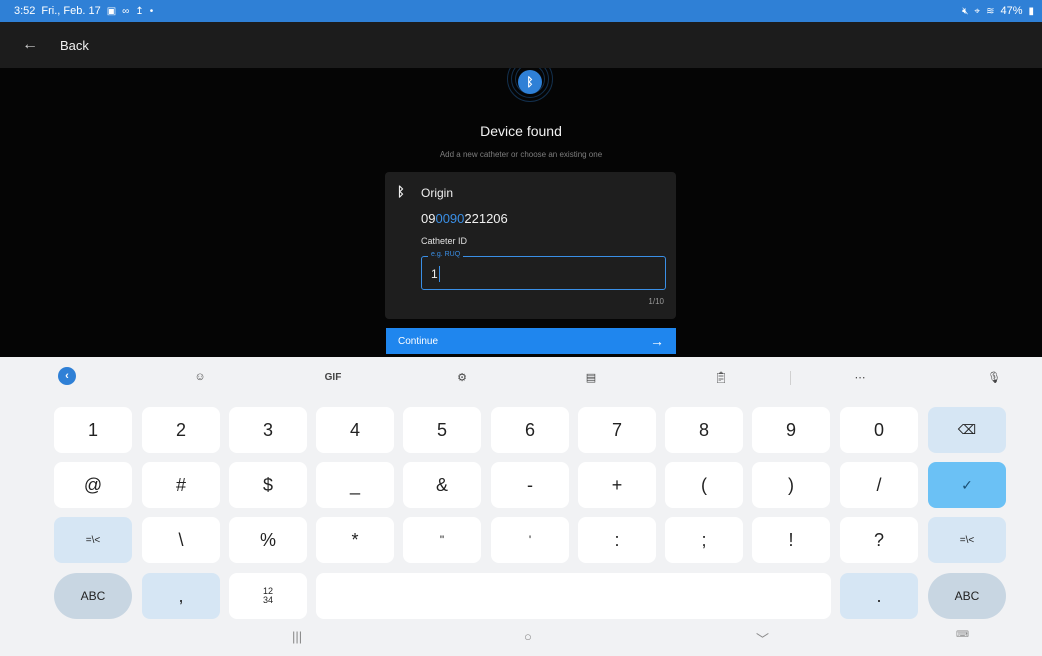  I want to click on mute-icon: 🔇︎, so click(965, 11).